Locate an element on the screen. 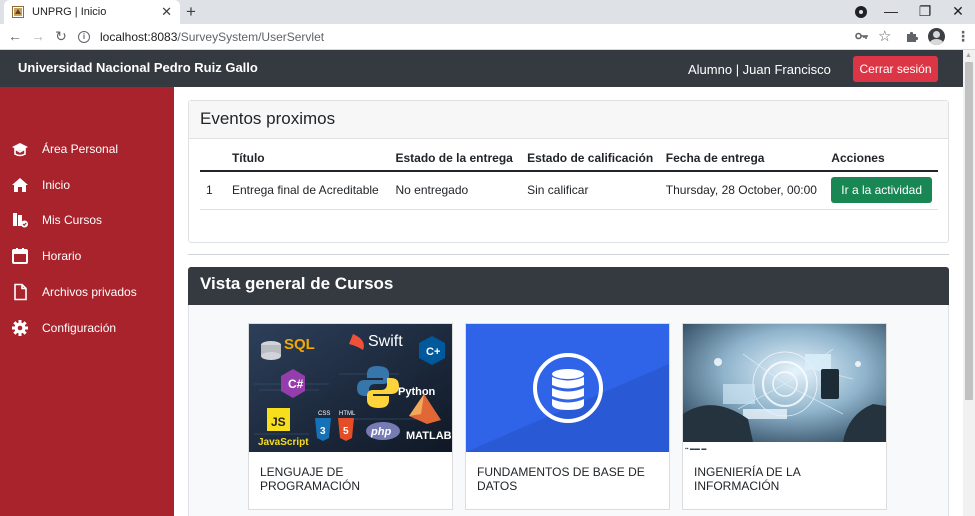  sidebar-item-mis-cursos: Mis Cursos is located at coordinates (87, 220).